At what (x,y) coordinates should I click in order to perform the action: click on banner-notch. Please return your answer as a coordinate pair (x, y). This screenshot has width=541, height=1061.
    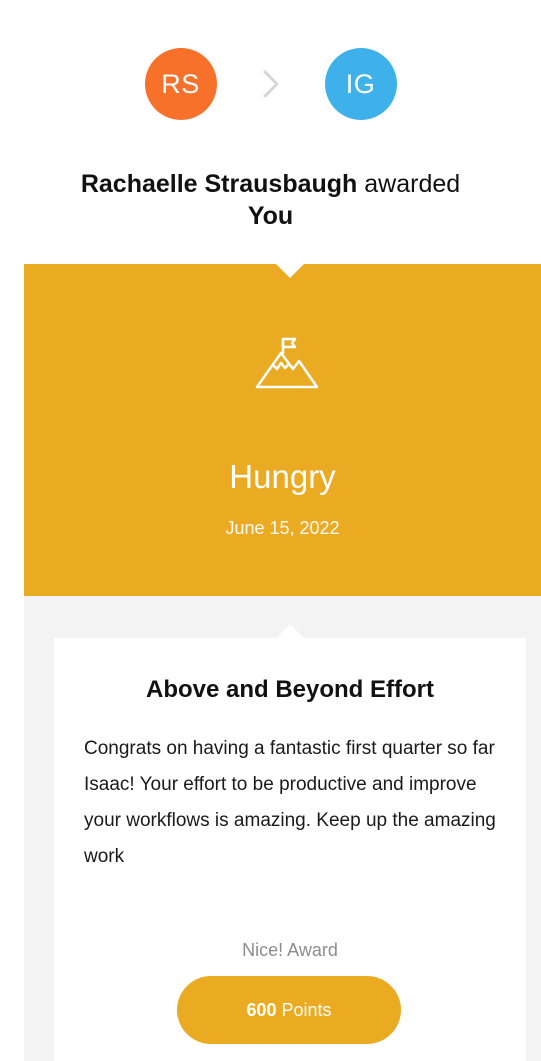
    Looking at the image, I should click on (290, 271).